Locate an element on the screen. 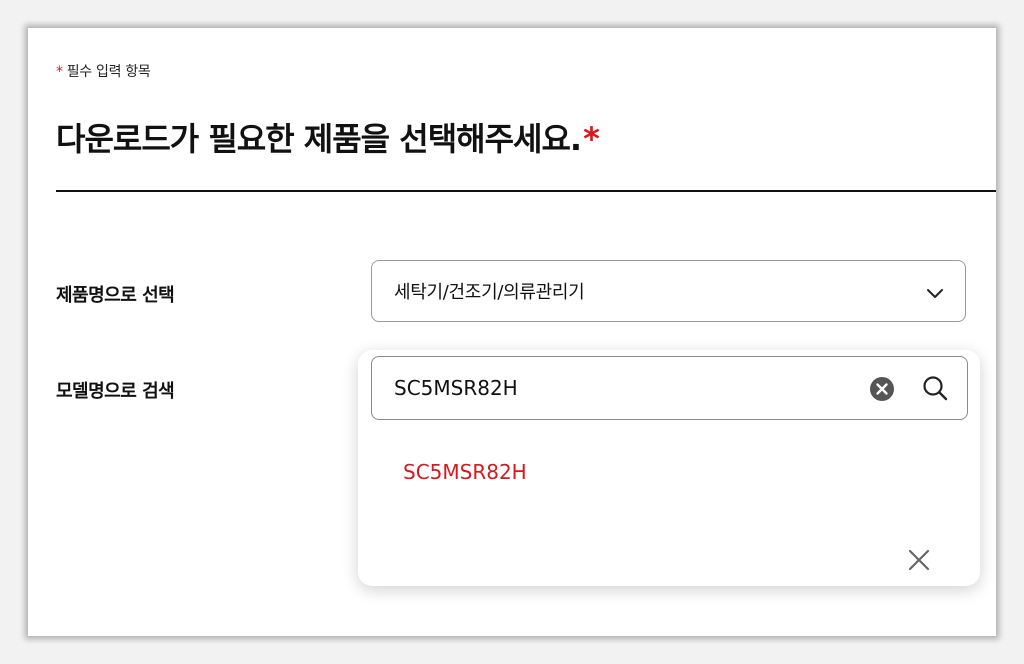 This screenshot has height=664, width=1024. page-title-text: 다운로드가 필요한 제품을 선택해주세요. is located at coordinates (319, 139).